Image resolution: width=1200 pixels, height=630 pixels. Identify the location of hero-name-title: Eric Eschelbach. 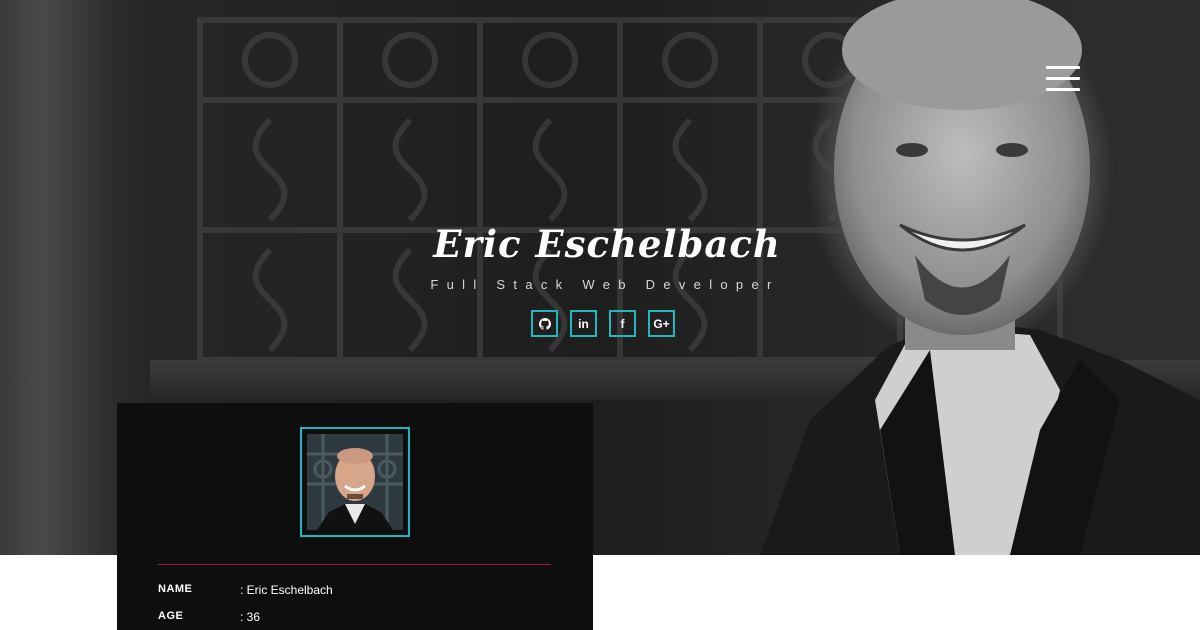
(607, 244).